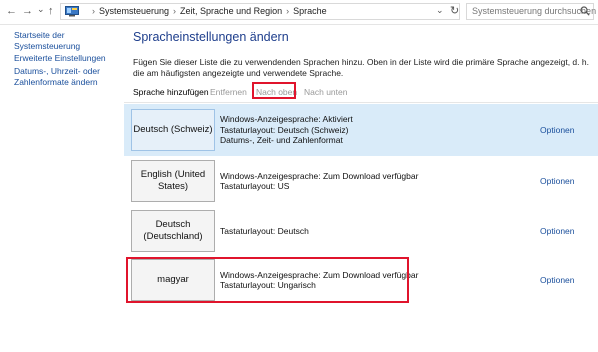  What do you see at coordinates (11, 11) in the screenshot?
I see `back-arrow-icon: ←` at bounding box center [11, 11].